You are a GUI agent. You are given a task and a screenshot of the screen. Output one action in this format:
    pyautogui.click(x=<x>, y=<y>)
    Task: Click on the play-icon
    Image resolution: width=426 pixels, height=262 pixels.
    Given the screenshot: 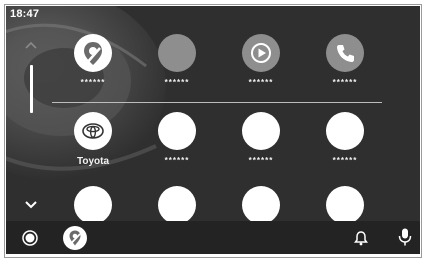 What is the action you would take?
    pyautogui.click(x=261, y=53)
    